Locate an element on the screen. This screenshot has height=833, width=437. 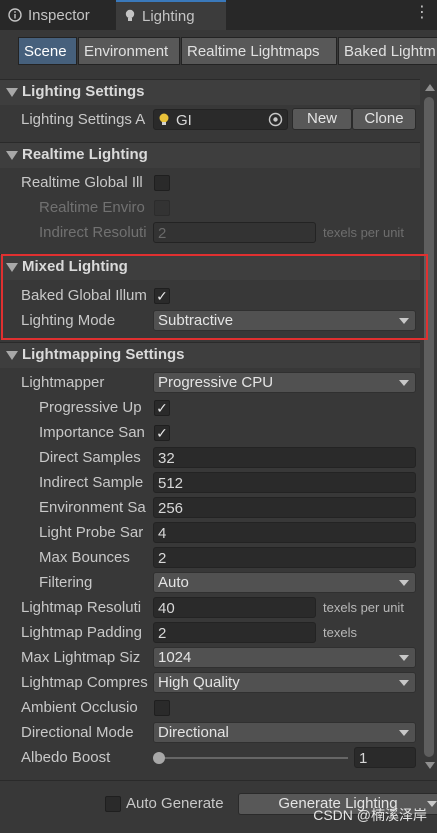
tab-inspector-label: Inspector is located at coordinates (59, 15).